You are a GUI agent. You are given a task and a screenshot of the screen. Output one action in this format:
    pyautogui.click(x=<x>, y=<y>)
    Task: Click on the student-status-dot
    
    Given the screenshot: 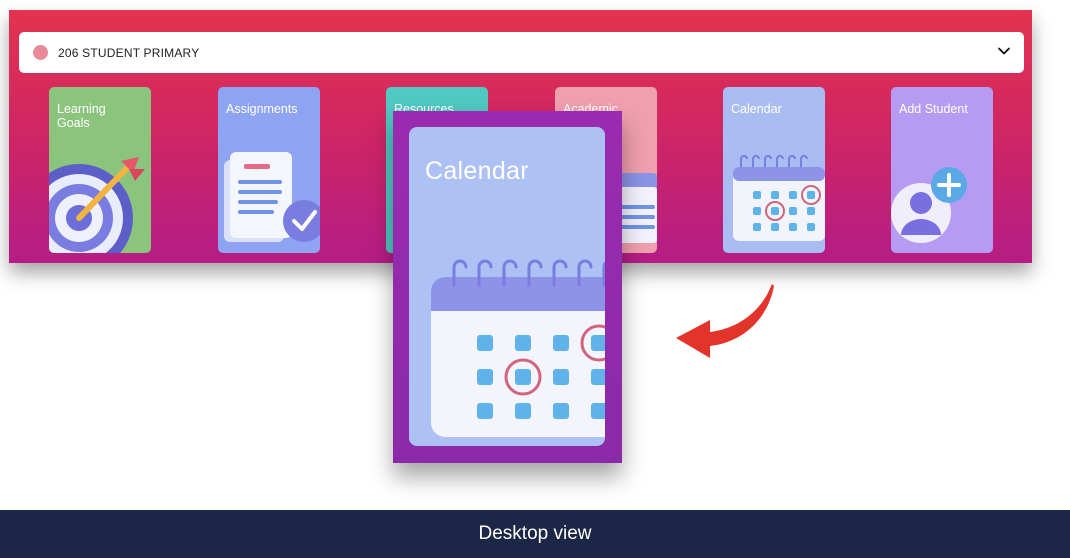 What is the action you would take?
    pyautogui.click(x=40, y=52)
    